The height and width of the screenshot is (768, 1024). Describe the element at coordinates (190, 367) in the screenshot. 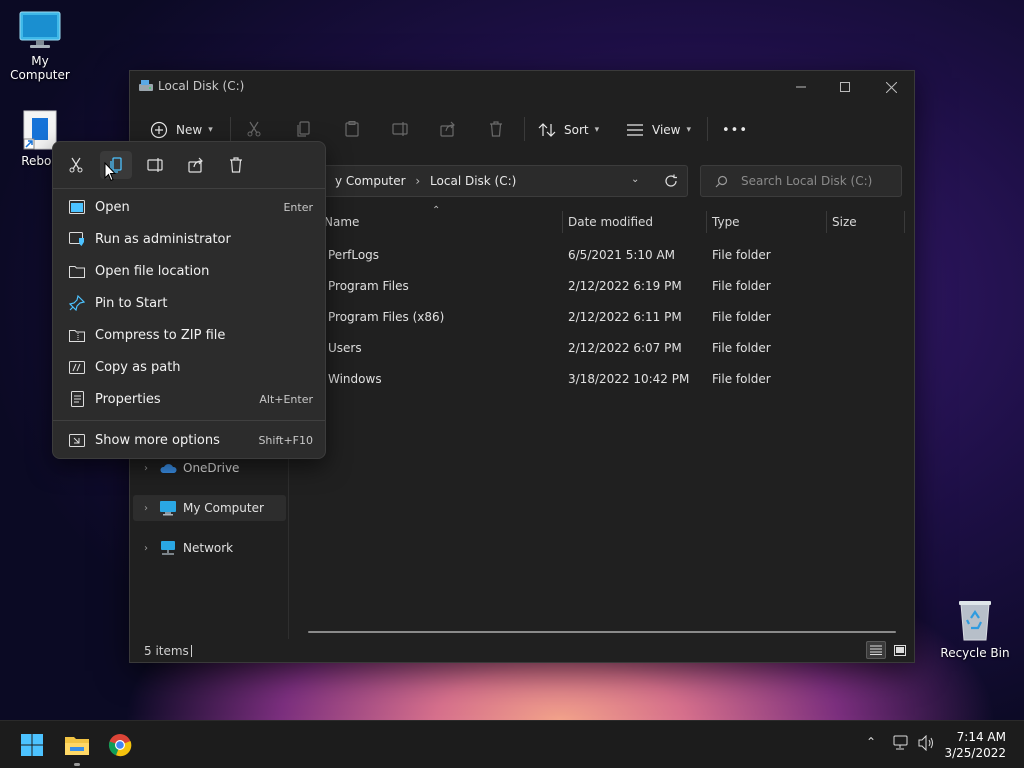

I see `menu-item-copy-as-path: Copy as path` at that location.